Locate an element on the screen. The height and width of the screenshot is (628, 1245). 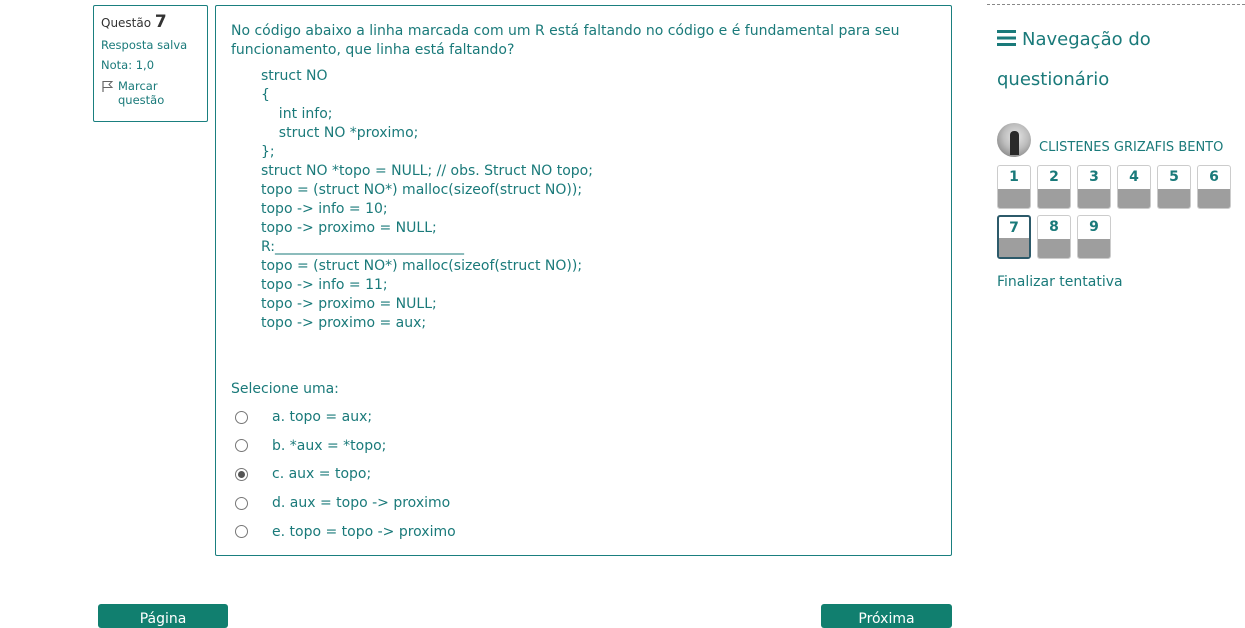
answer-option-label: e. topo = topo -> proximo is located at coordinates (364, 531).